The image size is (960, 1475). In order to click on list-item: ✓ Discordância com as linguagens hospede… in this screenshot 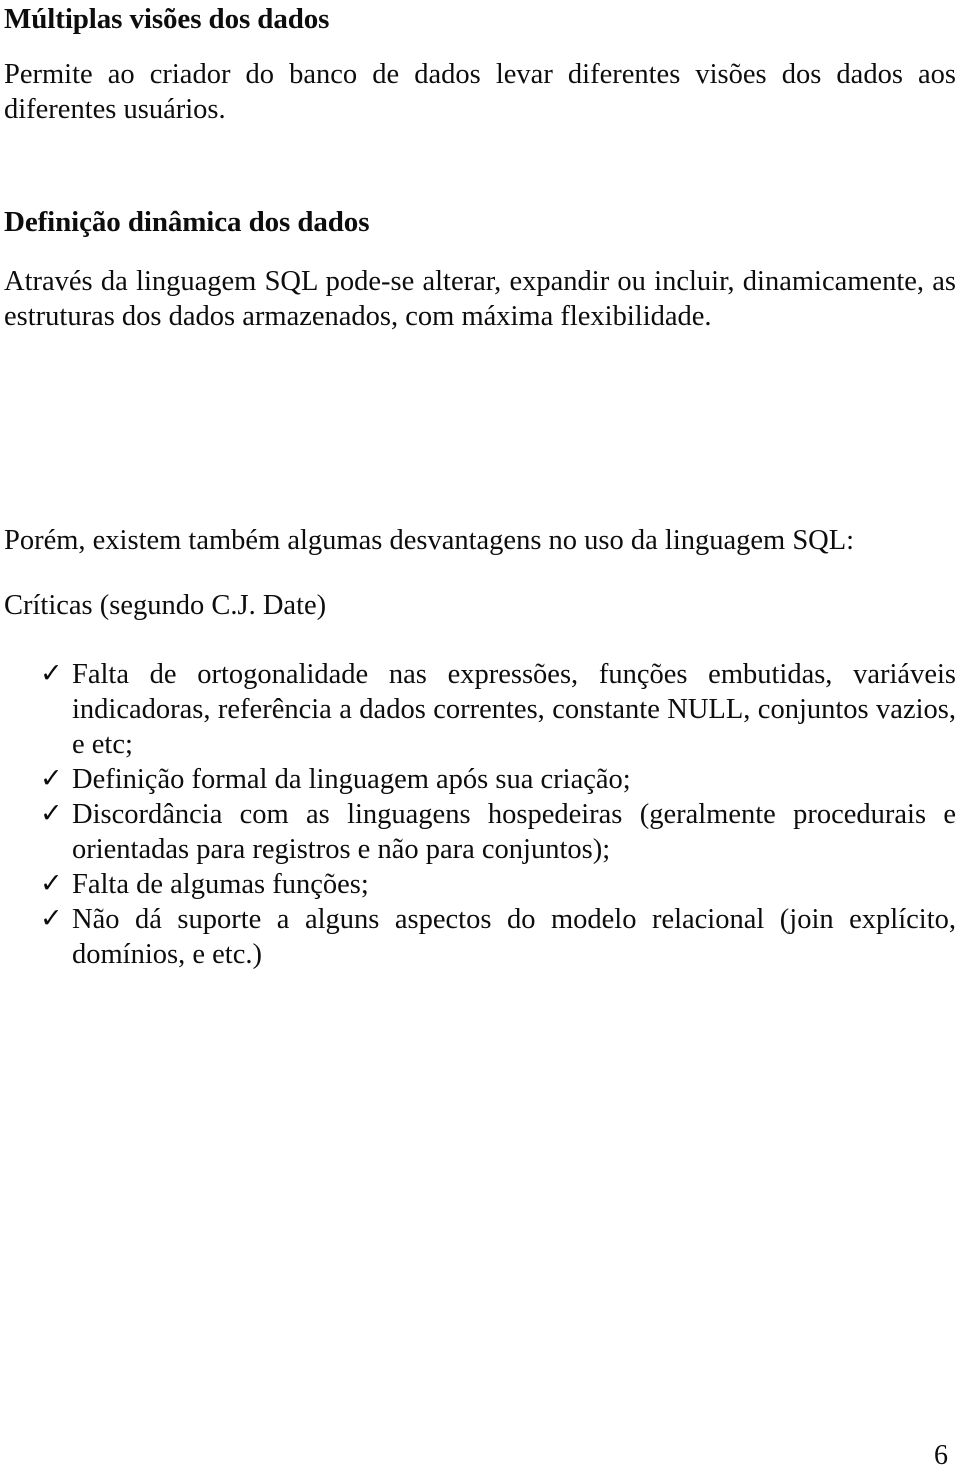, I will do `click(480, 832)`.